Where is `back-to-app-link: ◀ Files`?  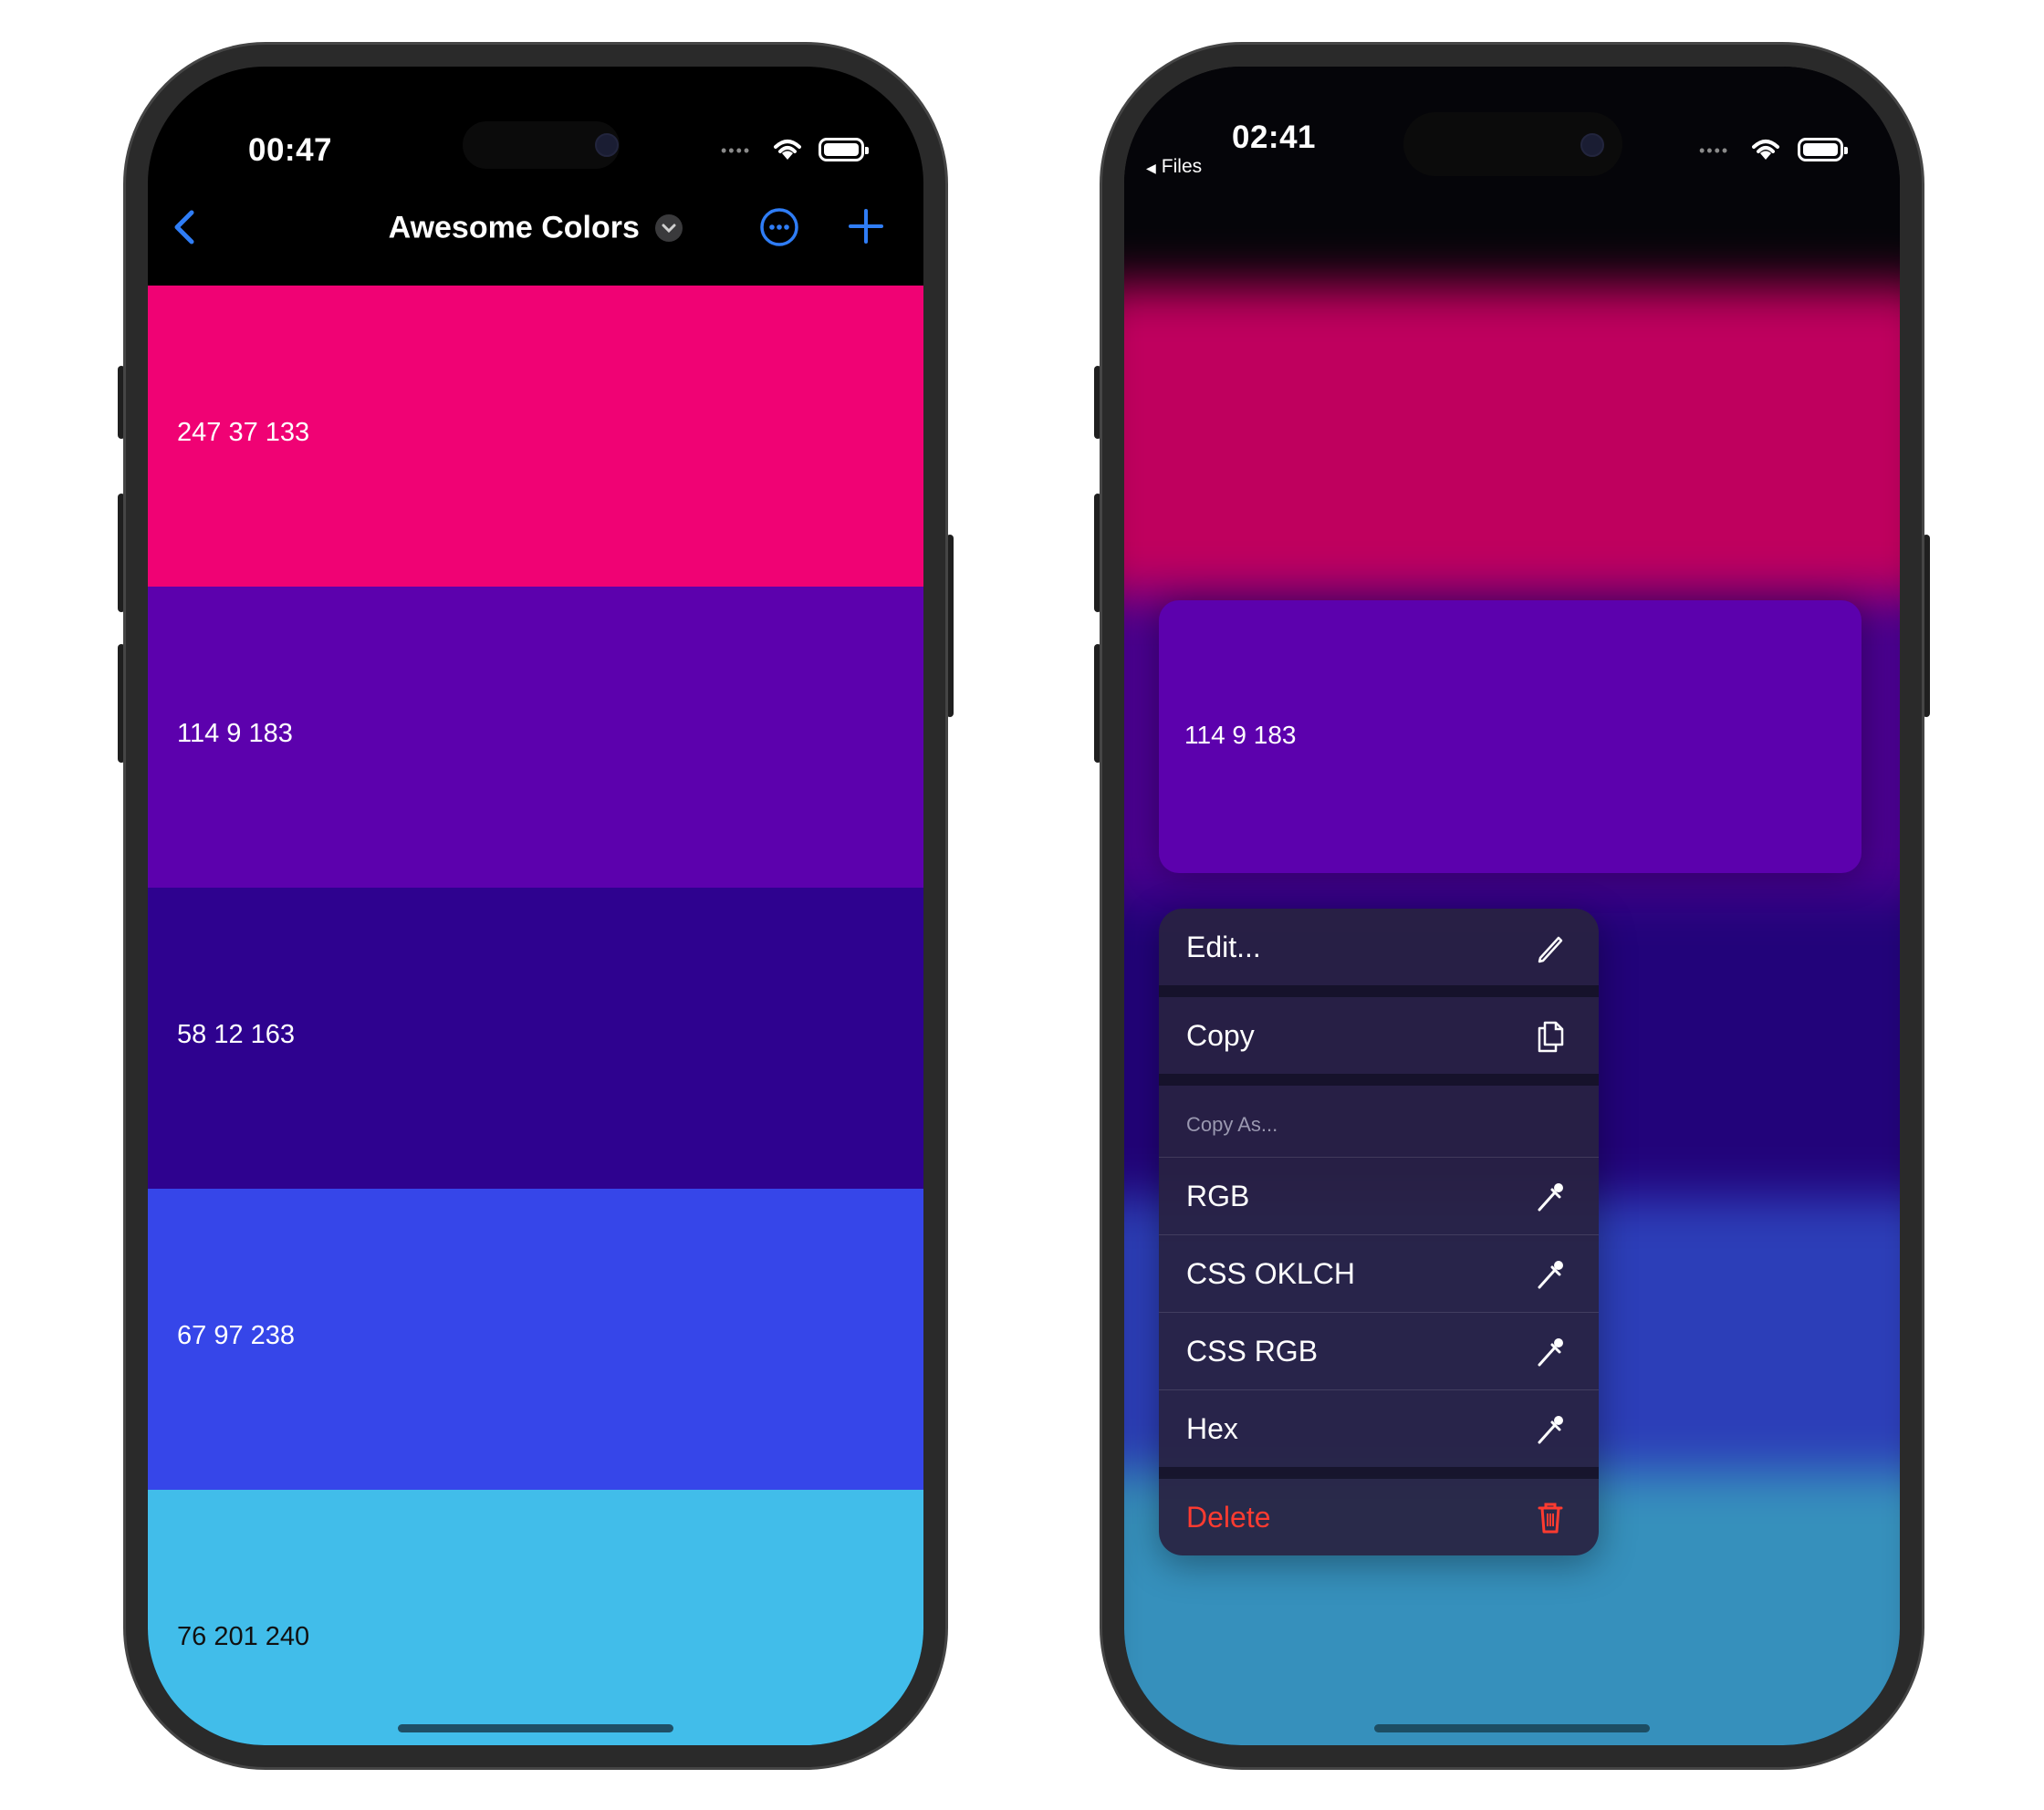 back-to-app-link: ◀ Files is located at coordinates (1174, 167).